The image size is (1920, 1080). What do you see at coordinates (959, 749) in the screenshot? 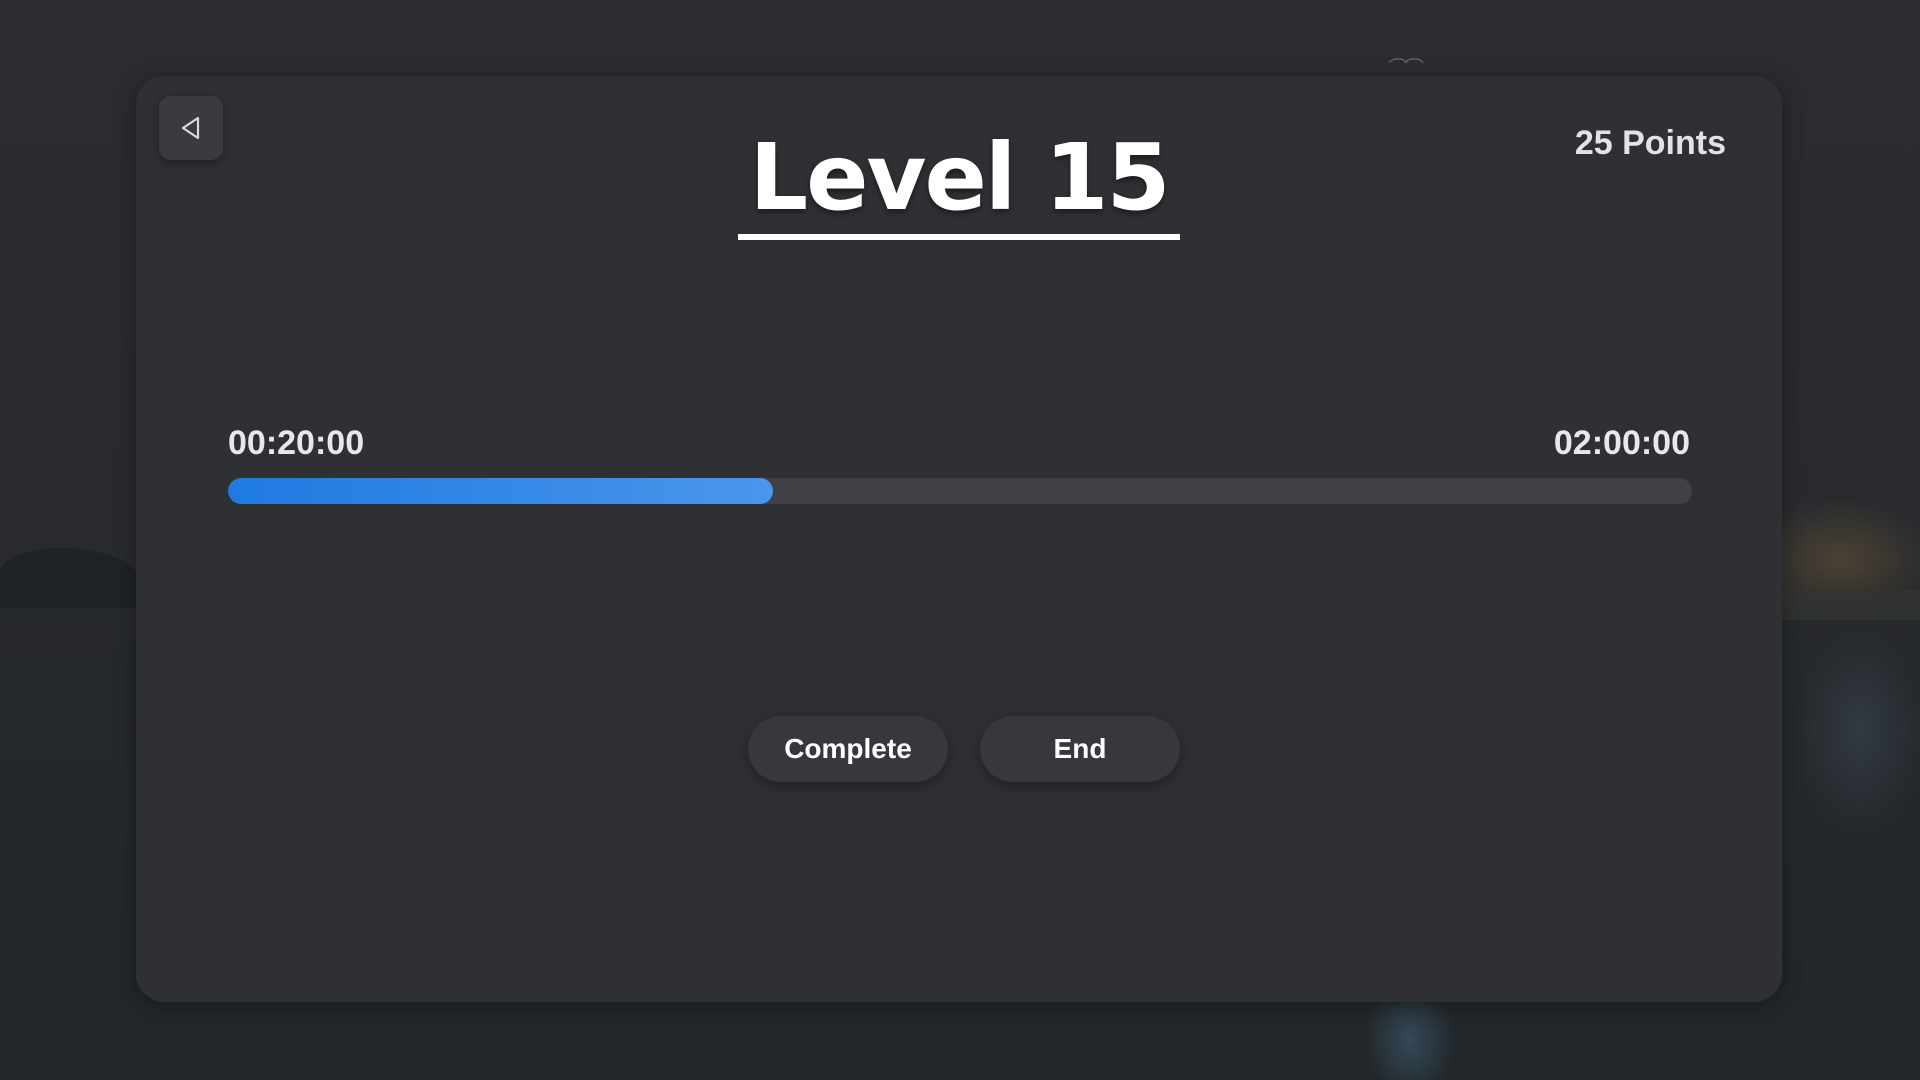
I see `action-buttons: Complete End` at bounding box center [959, 749].